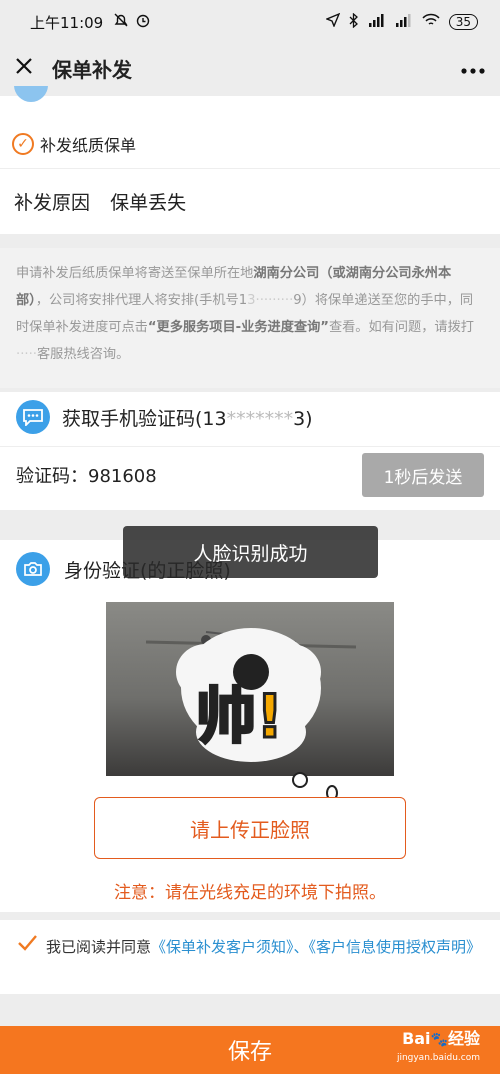 The width and height of the screenshot is (500, 1074). What do you see at coordinates (250, 957) in the screenshot?
I see `agreement-card: 我已阅读并同意《保单补发客户须知》、《客户信息使用授权声明》` at bounding box center [250, 957].